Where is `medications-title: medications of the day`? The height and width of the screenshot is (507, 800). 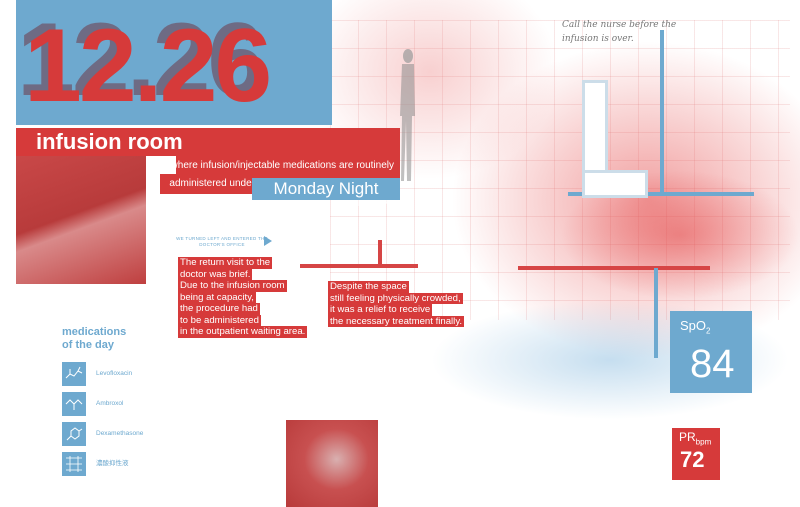 medications-title: medications of the day is located at coordinates (94, 339).